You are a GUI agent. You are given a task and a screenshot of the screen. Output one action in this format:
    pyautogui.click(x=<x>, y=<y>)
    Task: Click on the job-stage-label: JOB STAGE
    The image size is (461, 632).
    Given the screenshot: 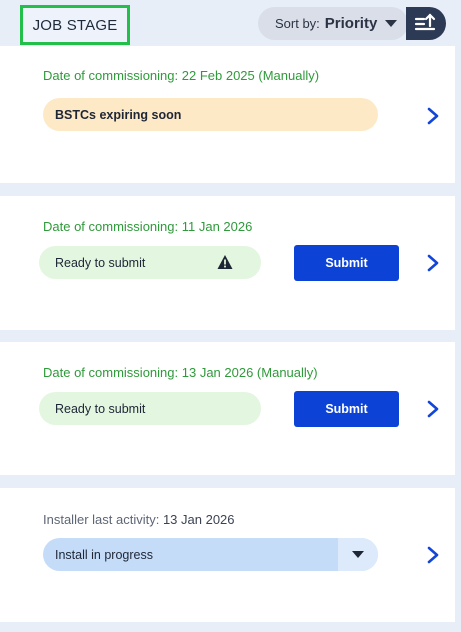 What is the action you would take?
    pyautogui.click(x=75, y=25)
    